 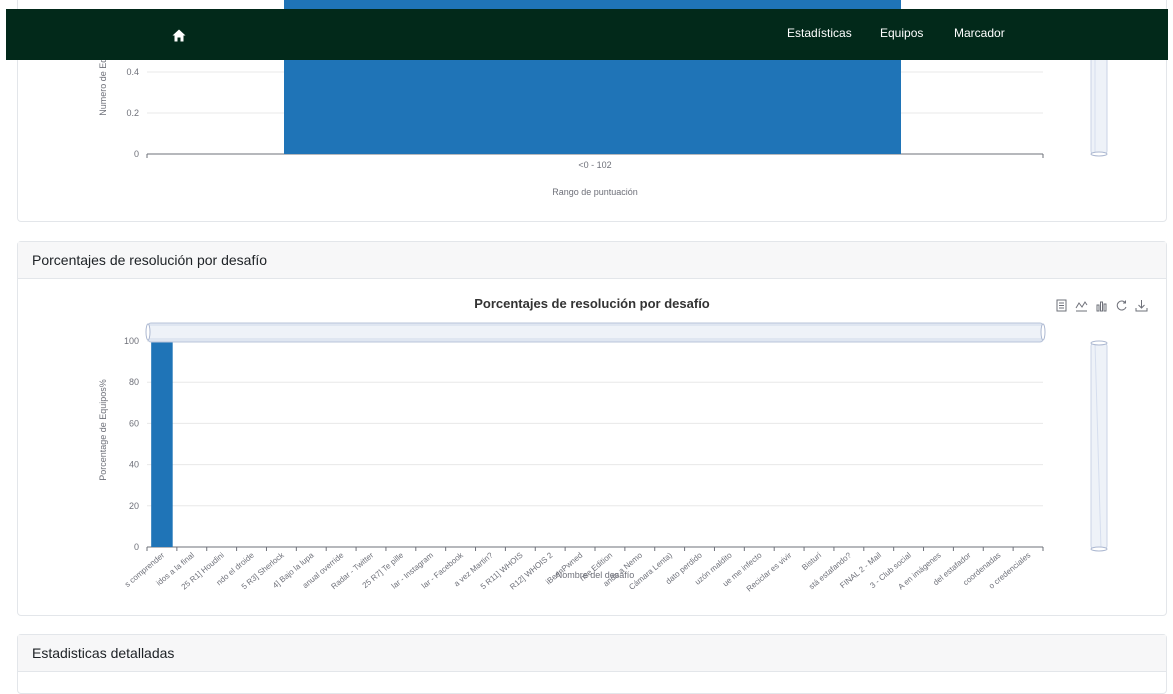 What do you see at coordinates (592, 653) in the screenshot?
I see `card-header: Estadisticas detalladas` at bounding box center [592, 653].